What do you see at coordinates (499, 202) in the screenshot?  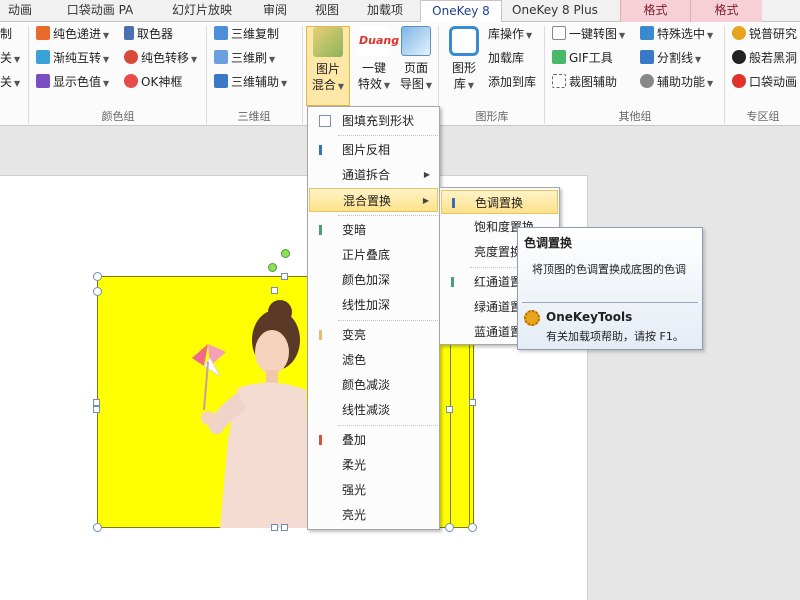 I see `submenu-item-hue-replace: 色调置换` at bounding box center [499, 202].